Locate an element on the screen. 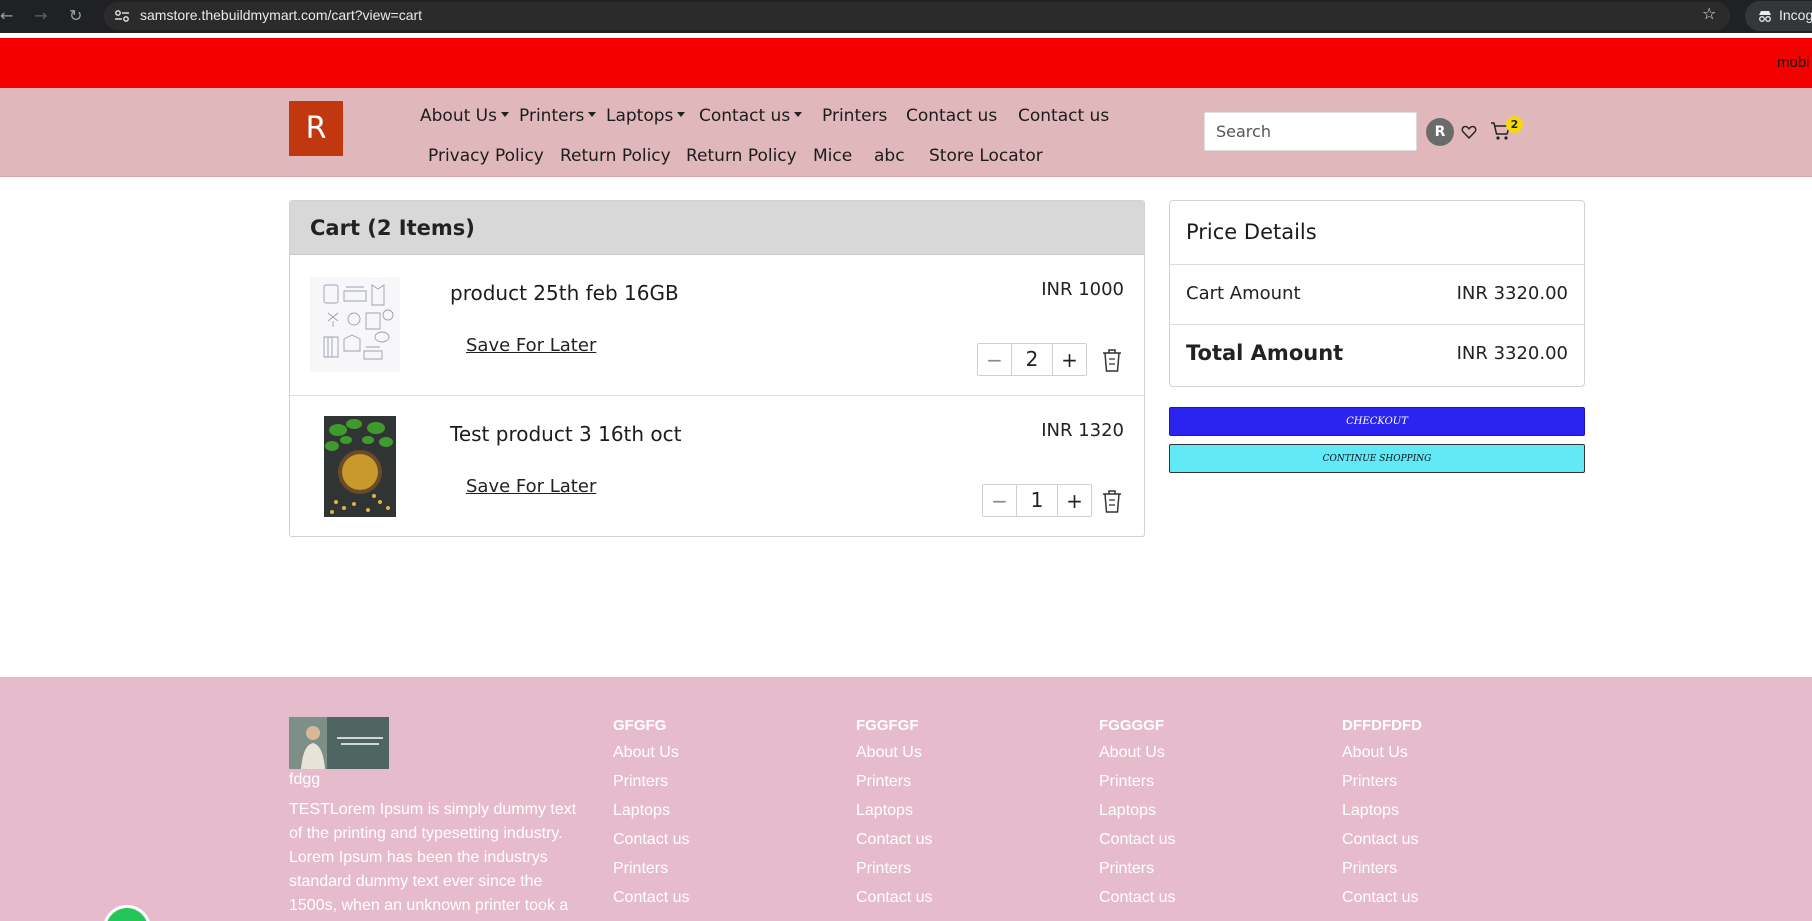  footer-column-heading: GFGFG is located at coordinates (640, 725).